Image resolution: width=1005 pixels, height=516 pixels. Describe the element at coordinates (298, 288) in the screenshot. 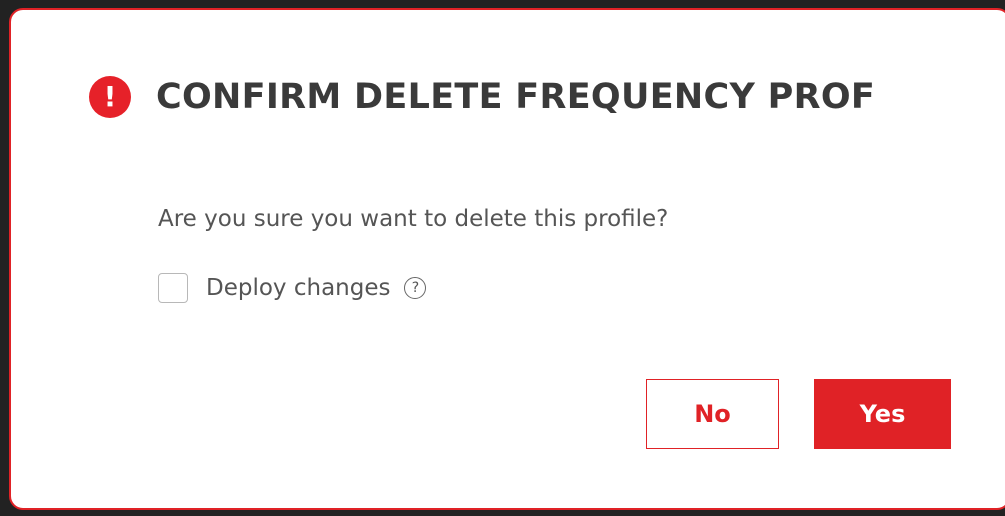

I see `deploy-changes-label: Deploy changes` at that location.